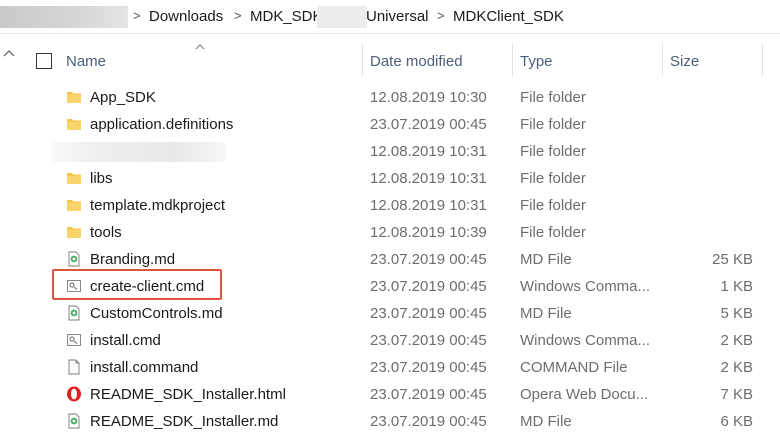  I want to click on file-date: 12.08.2019 10:39, so click(428, 232).